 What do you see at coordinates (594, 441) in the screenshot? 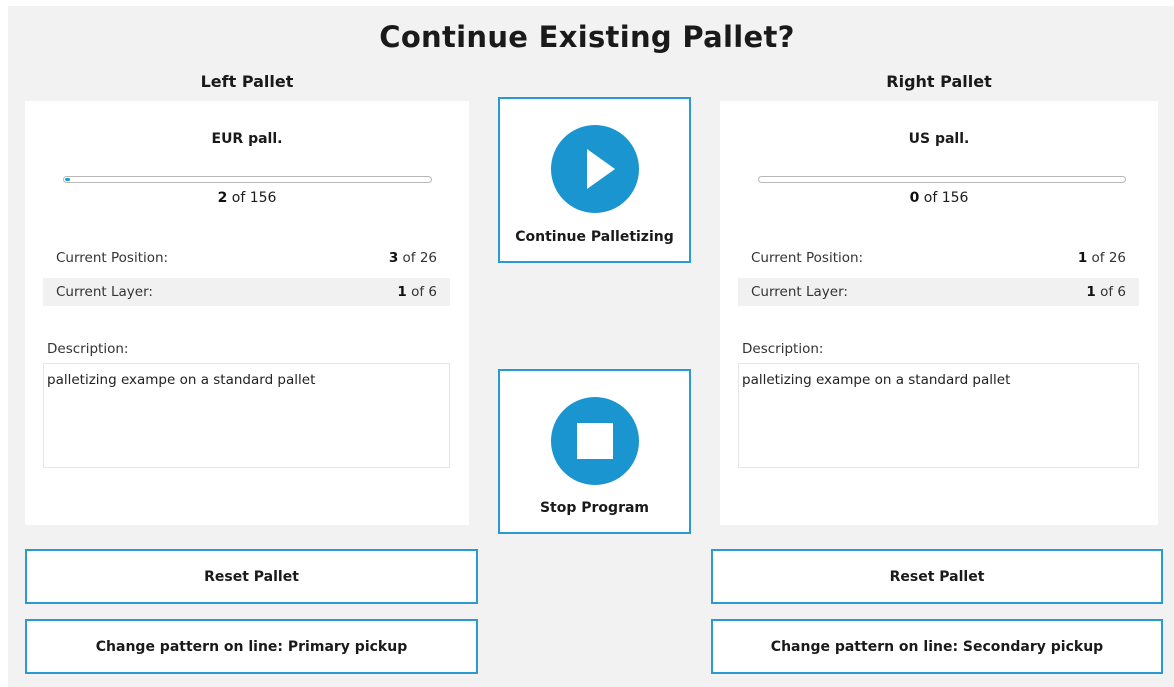
I see `stop-icon` at bounding box center [594, 441].